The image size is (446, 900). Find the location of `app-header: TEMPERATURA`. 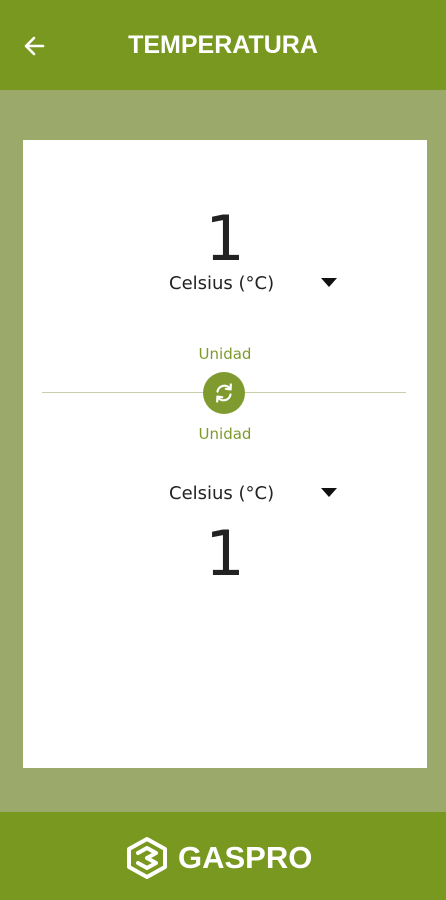

app-header: TEMPERATURA is located at coordinates (223, 45).